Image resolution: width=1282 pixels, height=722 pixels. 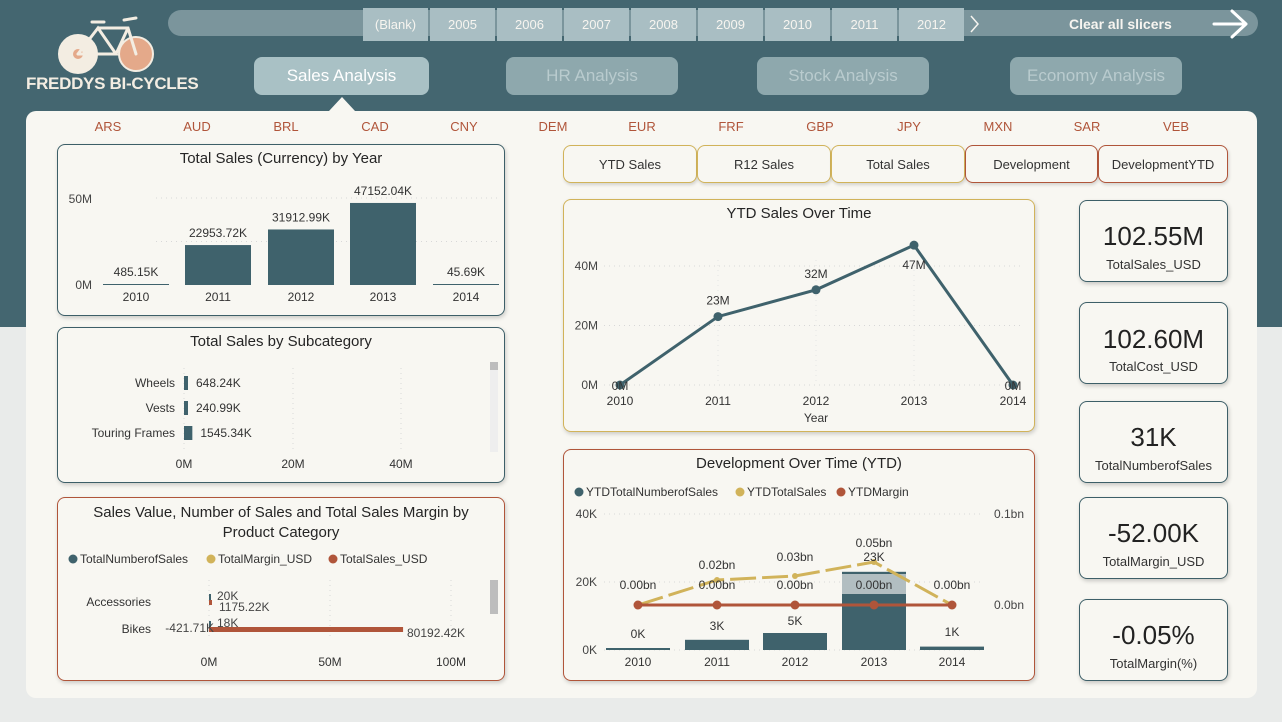 I want to click on currency-sar: SAR, so click(x=1087, y=126).